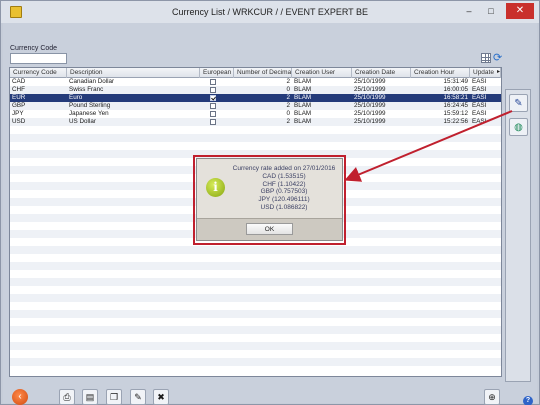 This screenshot has width=540, height=405. Describe the element at coordinates (518, 103) in the screenshot. I see `pen-icon: ✎` at that location.